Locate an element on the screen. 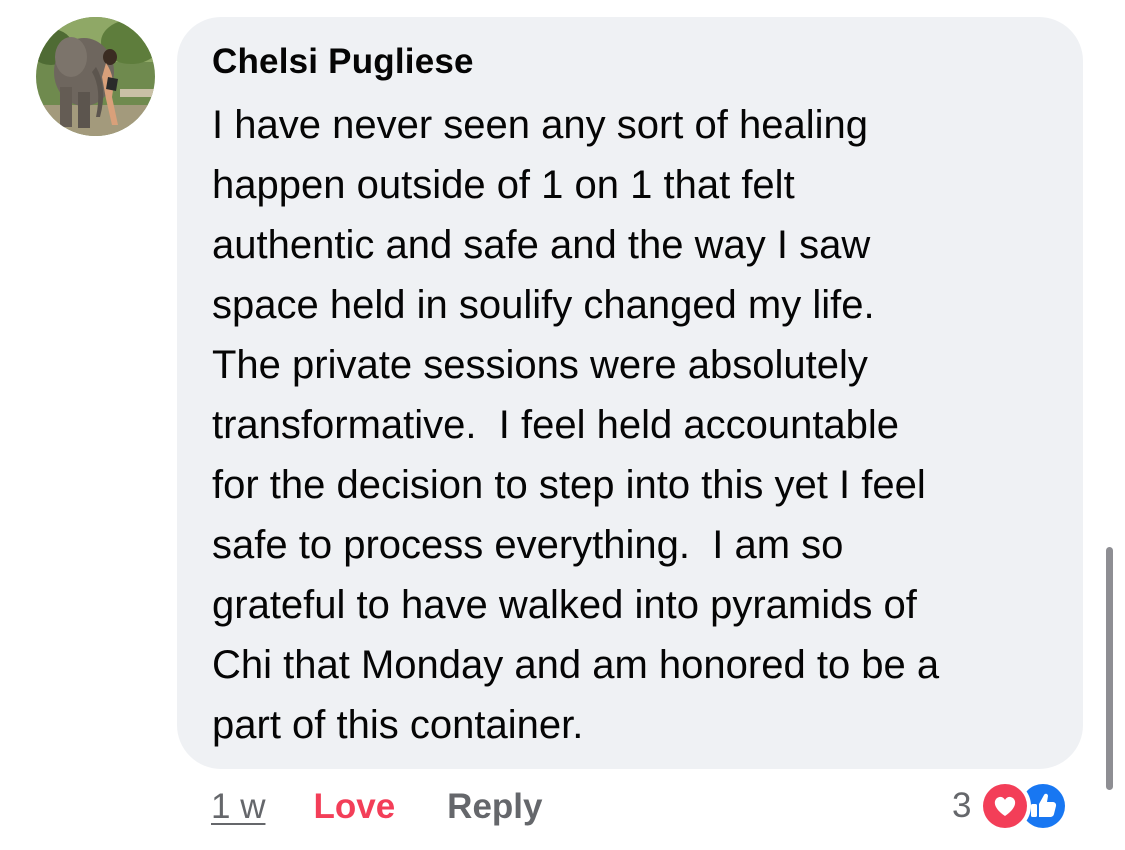 The height and width of the screenshot is (850, 1125). reaction-icons is located at coordinates (1025, 806).